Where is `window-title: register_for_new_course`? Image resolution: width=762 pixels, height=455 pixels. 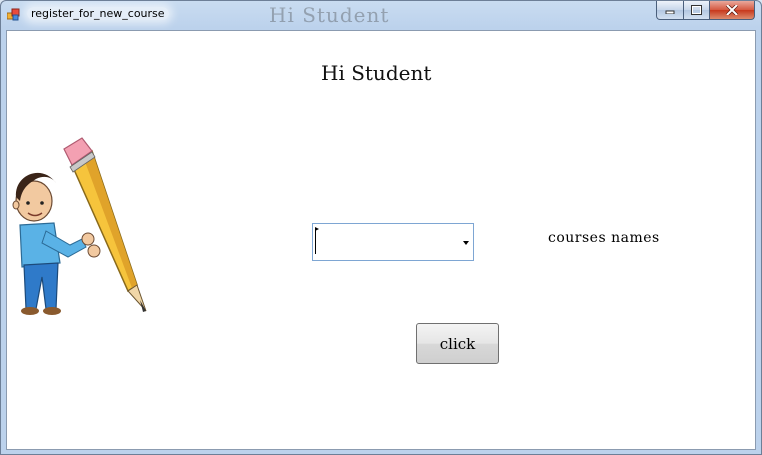
window-title: register_for_new_course is located at coordinates (98, 13).